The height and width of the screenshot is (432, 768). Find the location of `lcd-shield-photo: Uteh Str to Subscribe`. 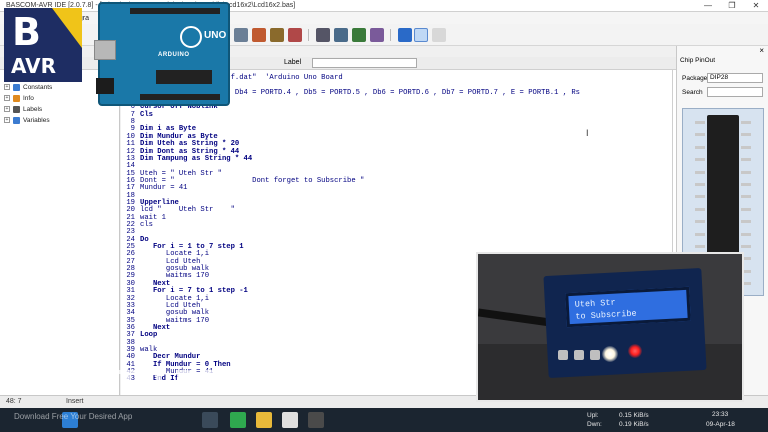

lcd-shield-photo: Uteh Str to Subscribe is located at coordinates (610, 327).